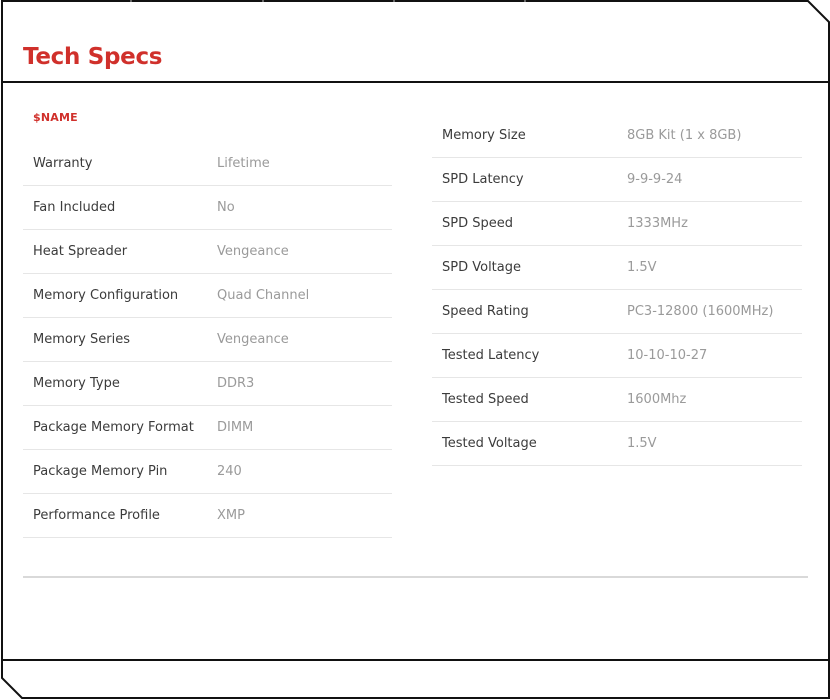  I want to click on spec-label: Tested Latency, so click(491, 355).